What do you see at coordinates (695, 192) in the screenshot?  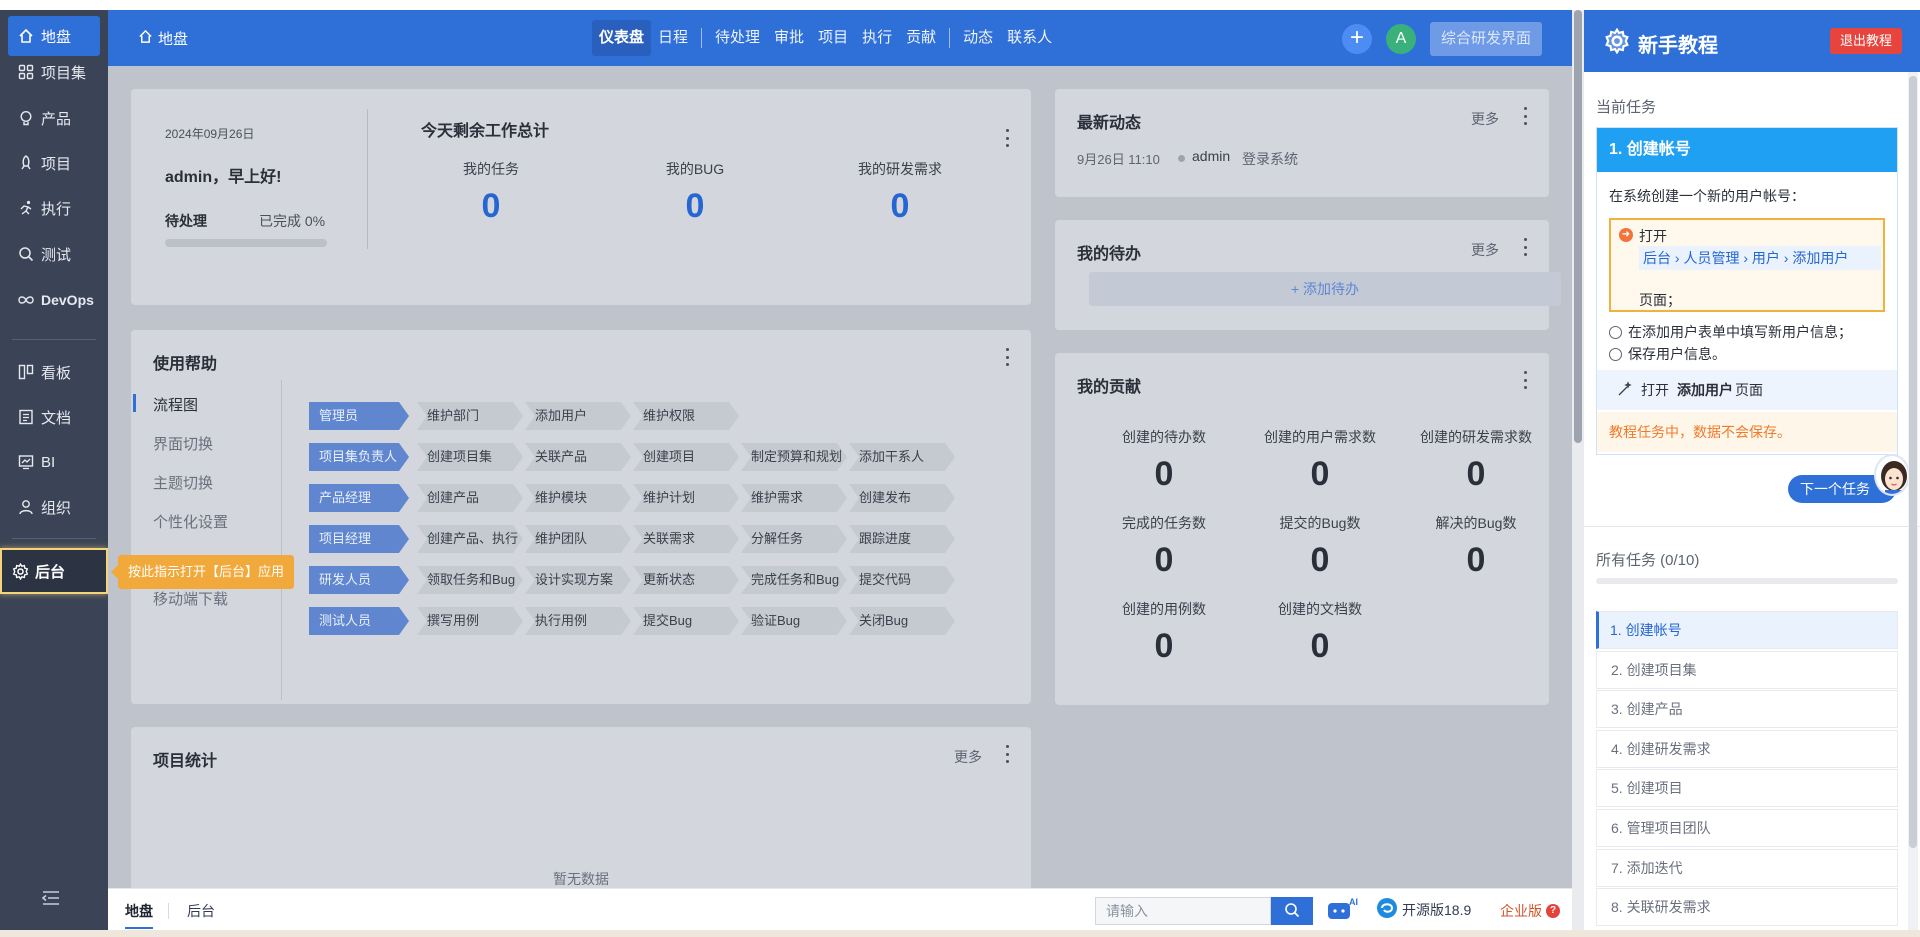 I see `stat-my-bugs: 我的BUG 0` at bounding box center [695, 192].